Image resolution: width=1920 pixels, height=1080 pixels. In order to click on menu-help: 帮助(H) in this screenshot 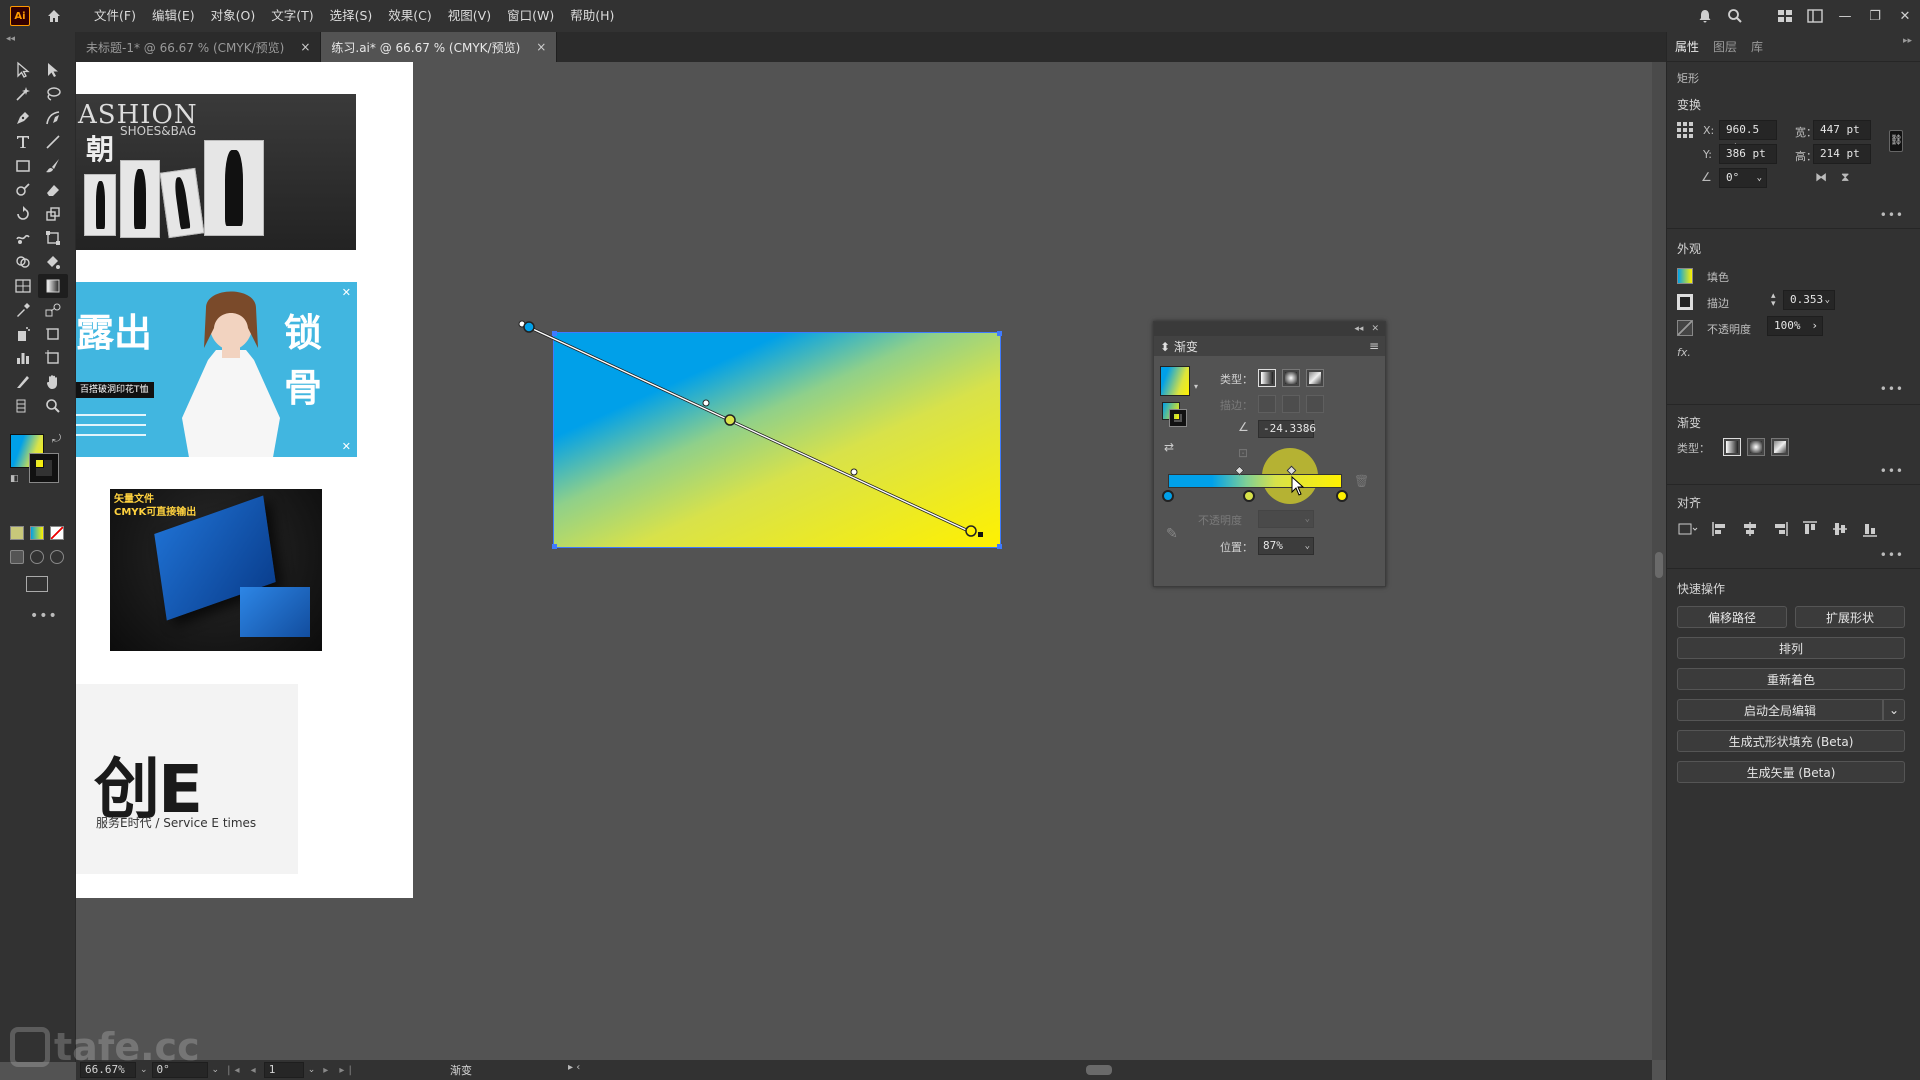, I will do `click(592, 16)`.